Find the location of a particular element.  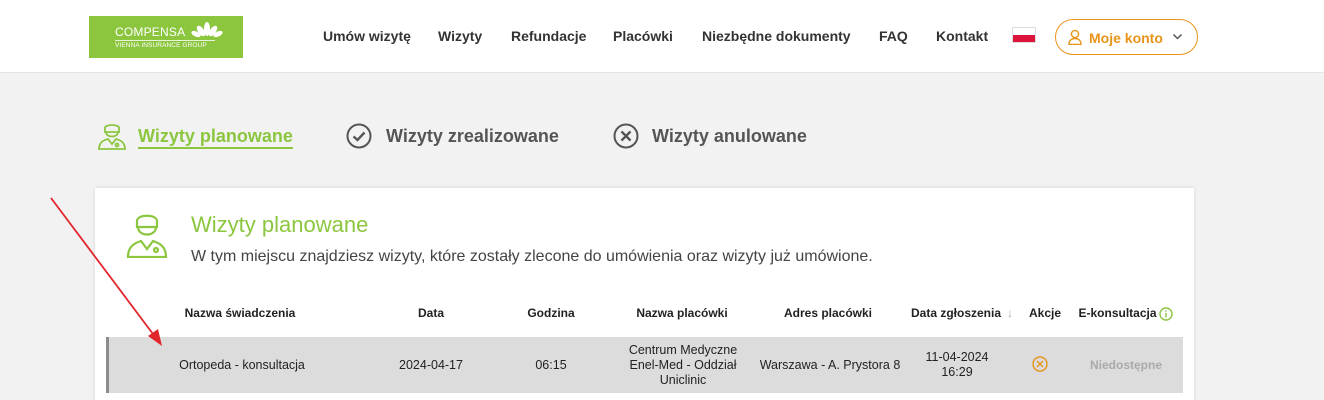

nav-item-wizyty: Wizyty is located at coordinates (460, 36).